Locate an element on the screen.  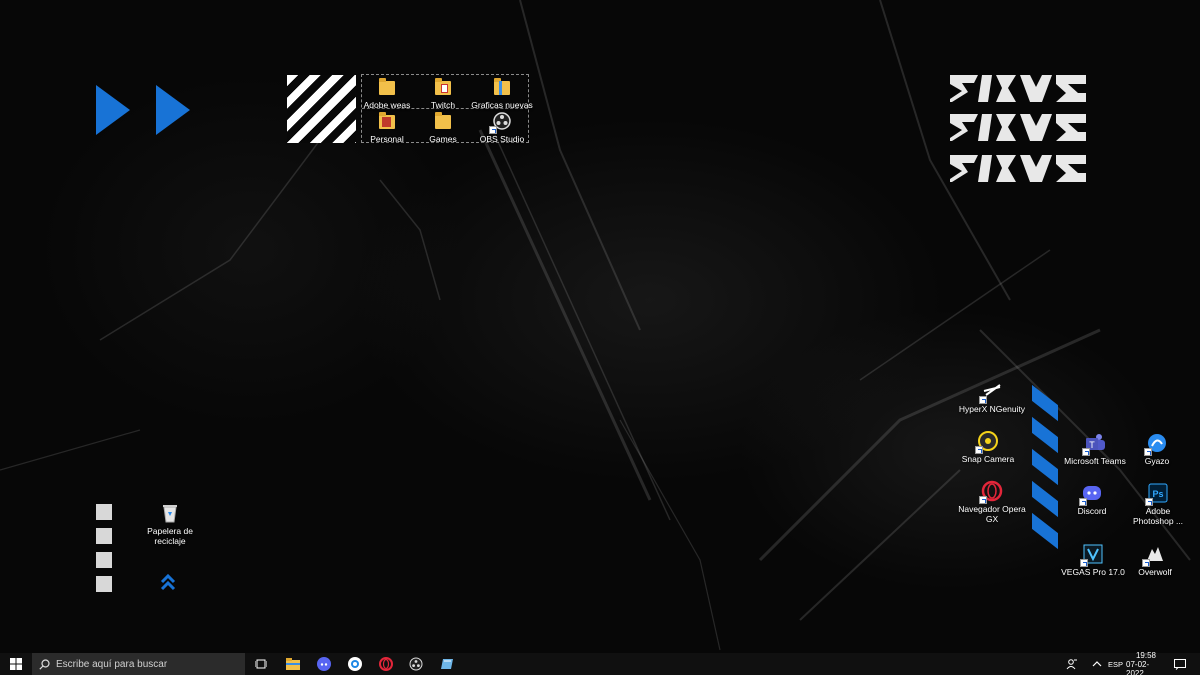
taskbar-file-explorer is located at coordinates (293, 664).